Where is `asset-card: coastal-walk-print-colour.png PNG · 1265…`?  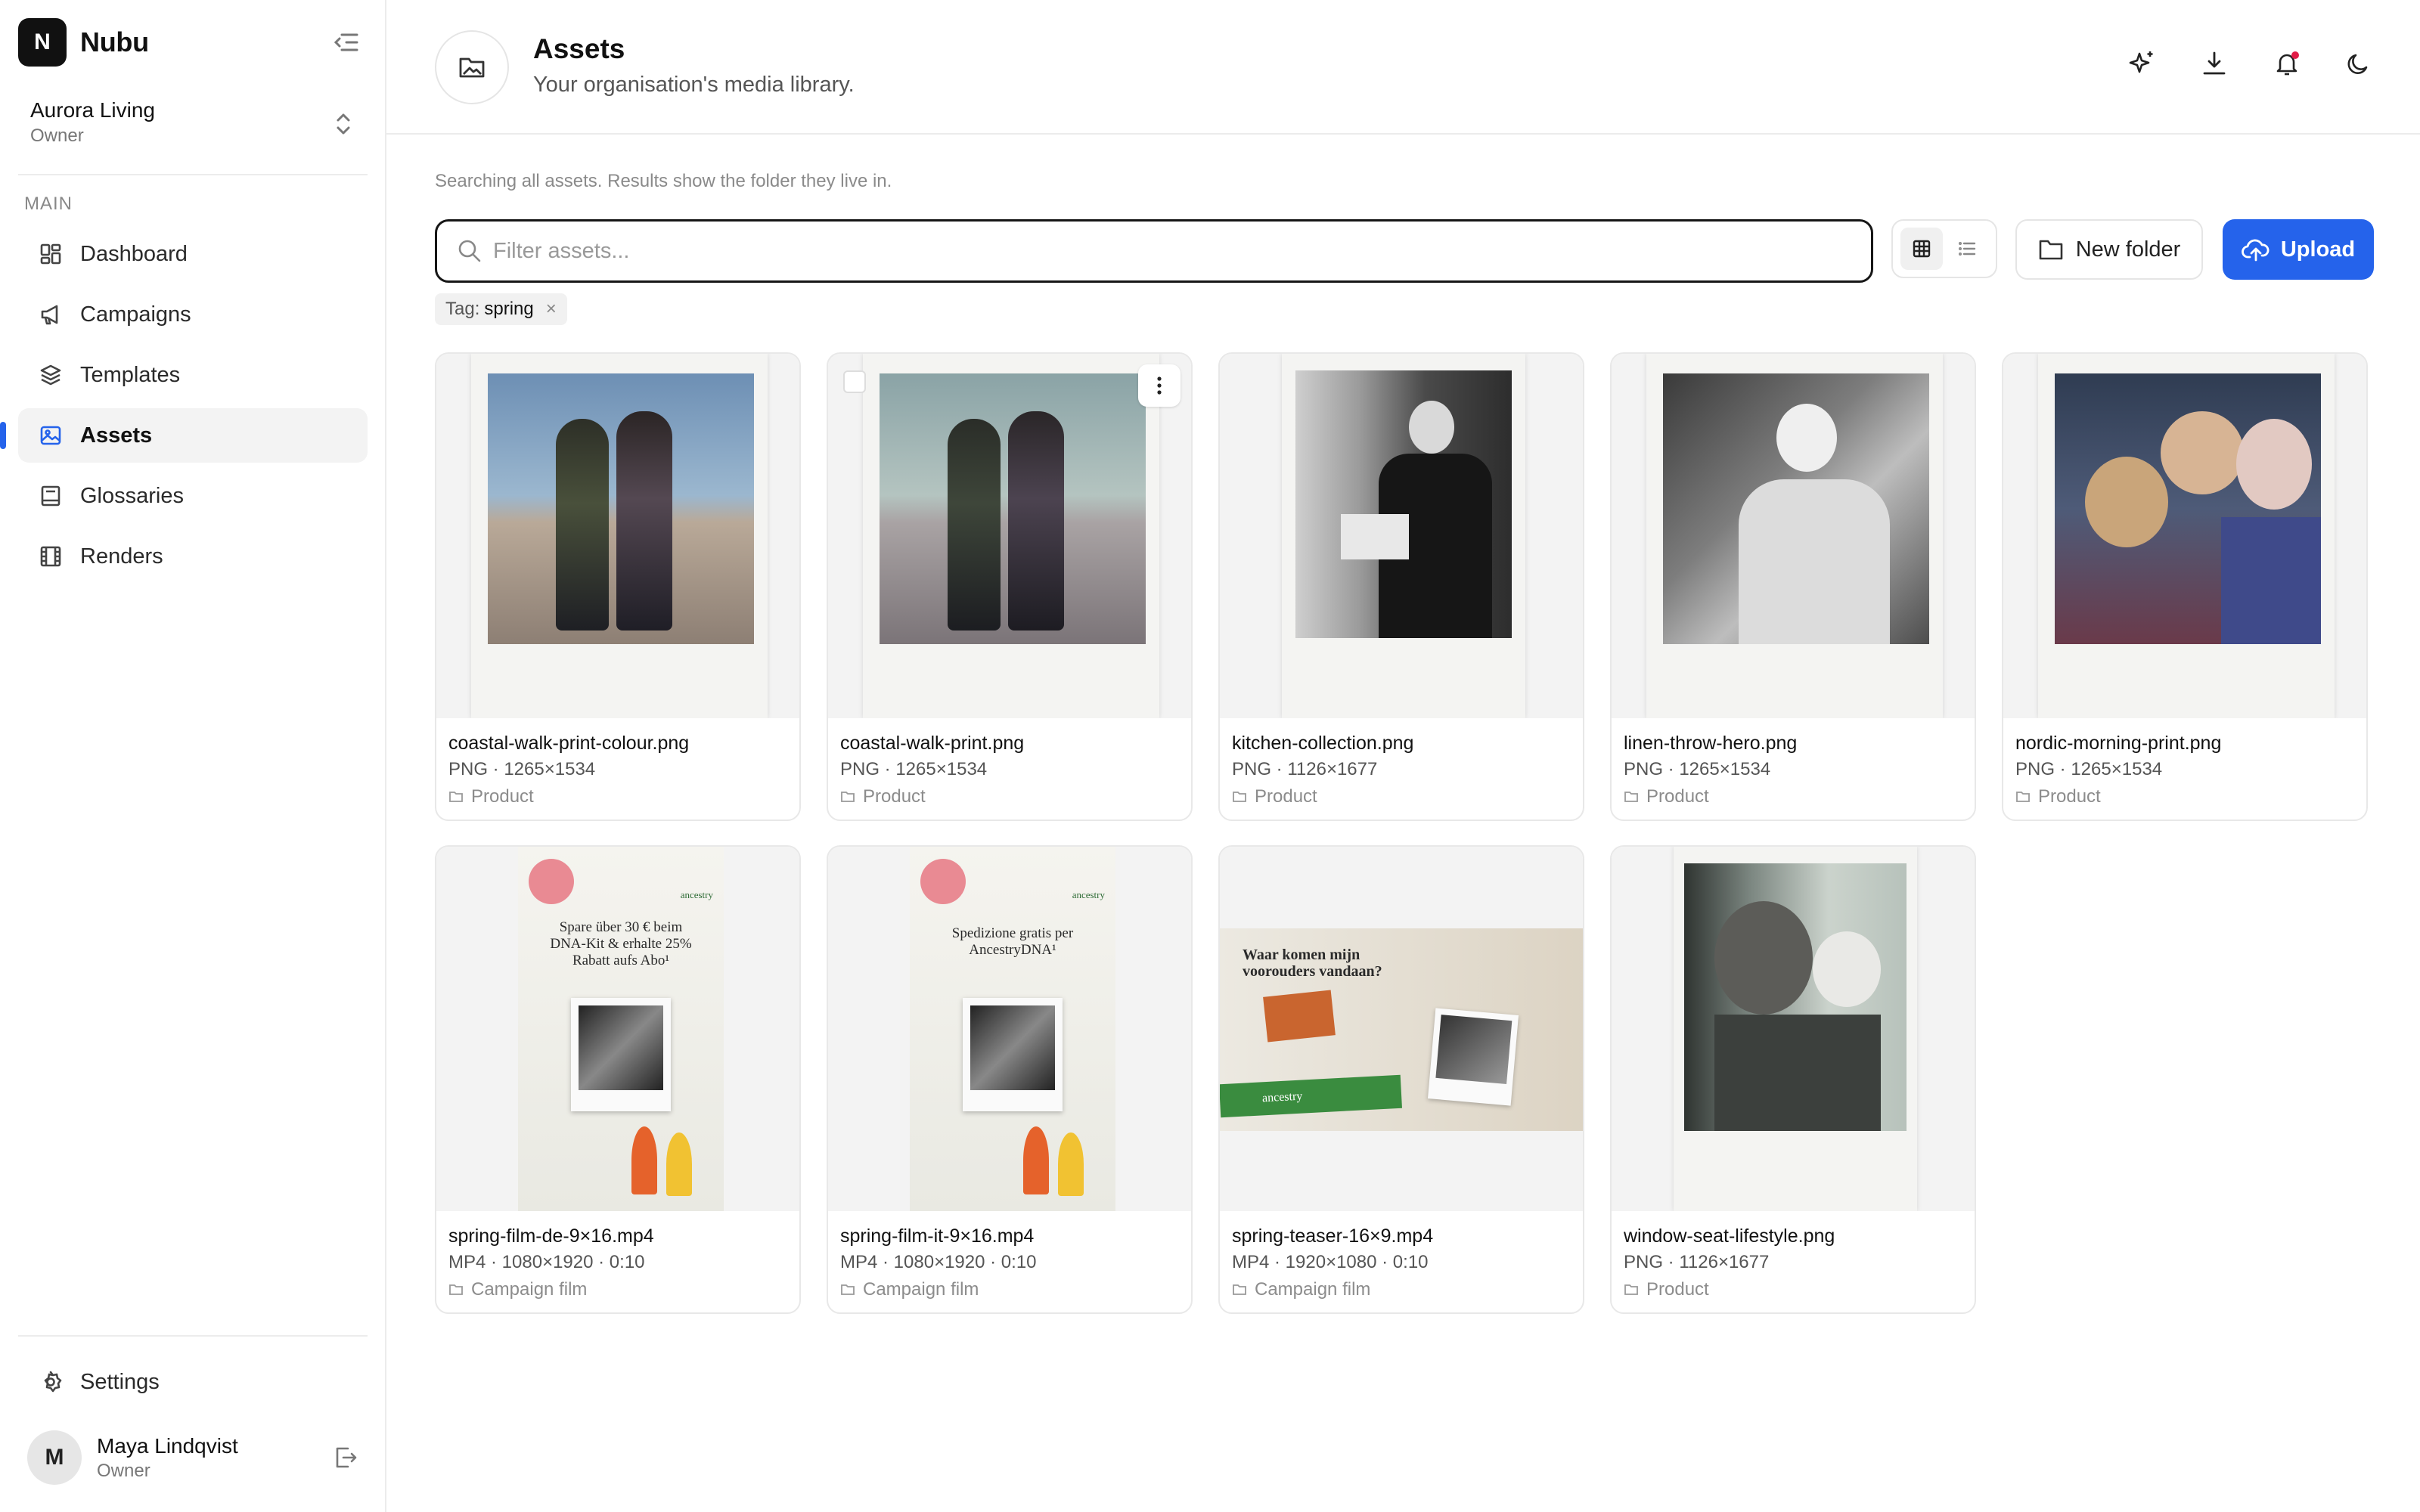 asset-card: coastal-walk-print-colour.png PNG · 1265… is located at coordinates (618, 586).